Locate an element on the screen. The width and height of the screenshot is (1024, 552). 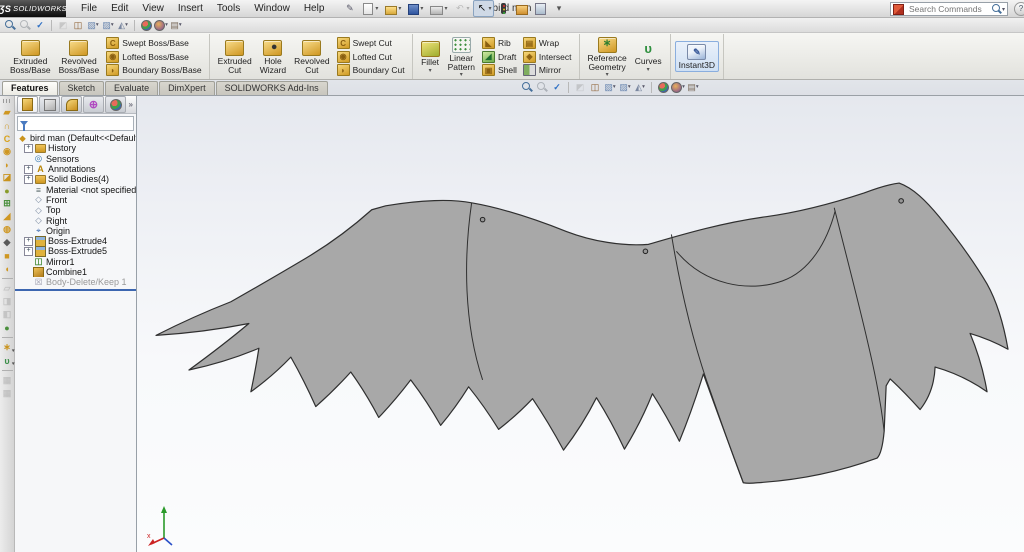
curves-button: υ ▾ is located at coordinates (8, 361).